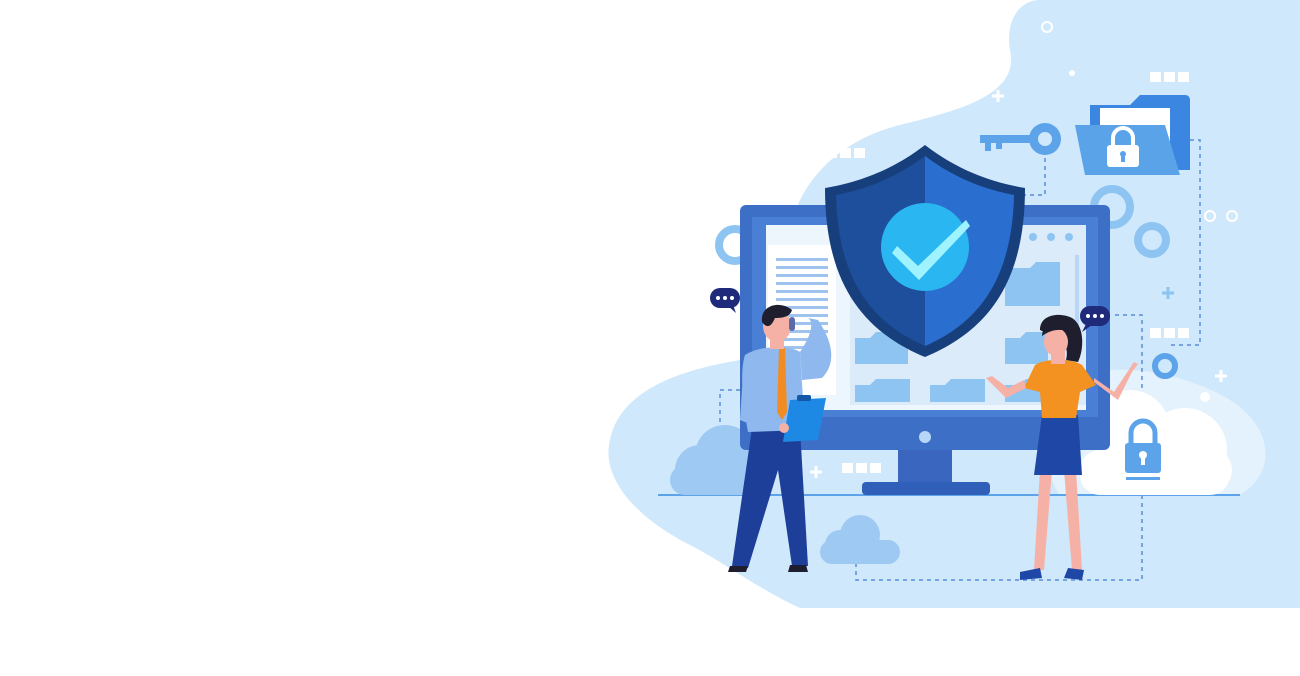 Image resolution: width=1300 pixels, height=676 pixels. Describe the element at coordinates (925, 247) in the screenshot. I see `check-circle` at that location.